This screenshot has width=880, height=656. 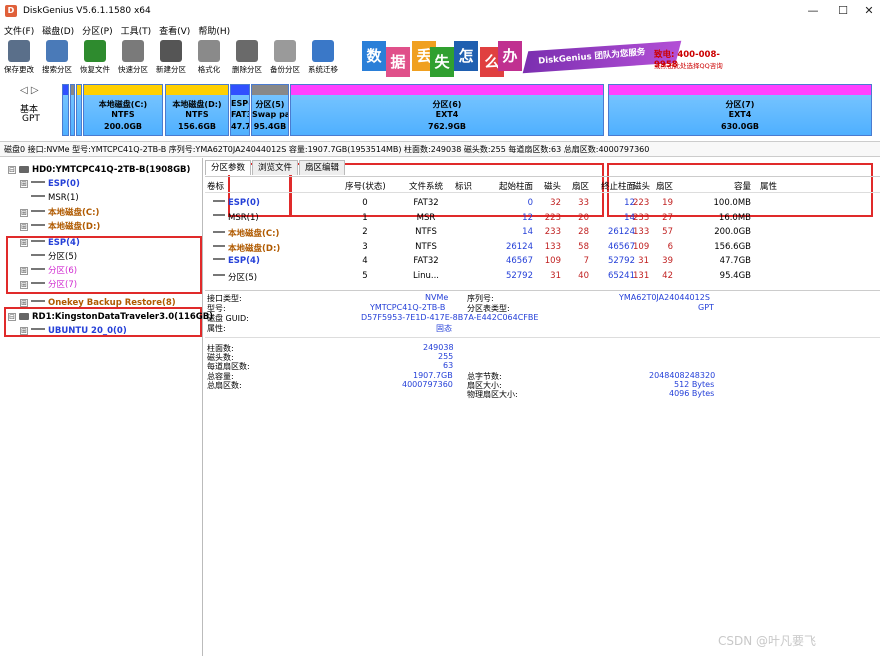 I want to click on ad-qq-link: 或点击此处选择QQ咨询, so click(x=688, y=65).